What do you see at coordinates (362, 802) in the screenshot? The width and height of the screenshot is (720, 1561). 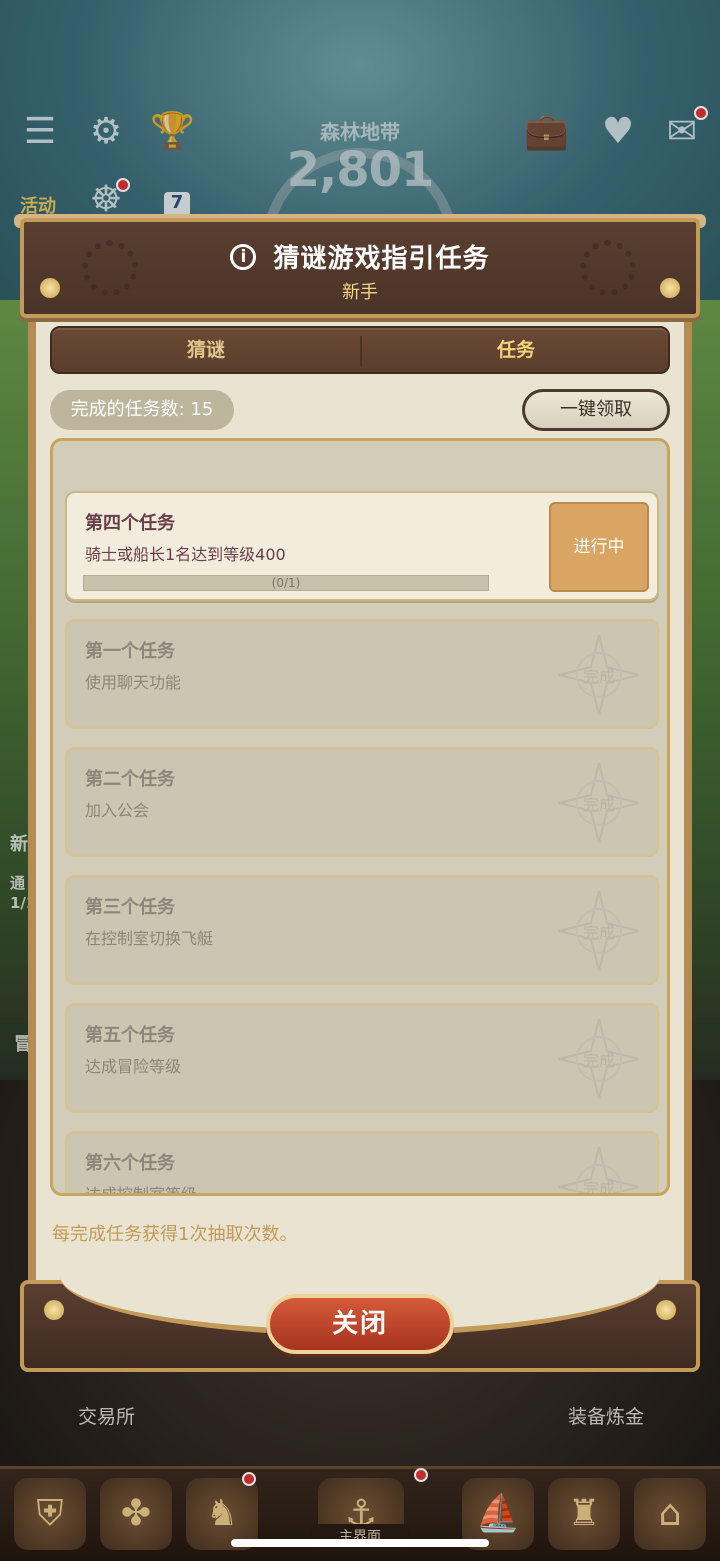 I see `task-card-done: 第二个任务 加入公会 完成` at bounding box center [362, 802].